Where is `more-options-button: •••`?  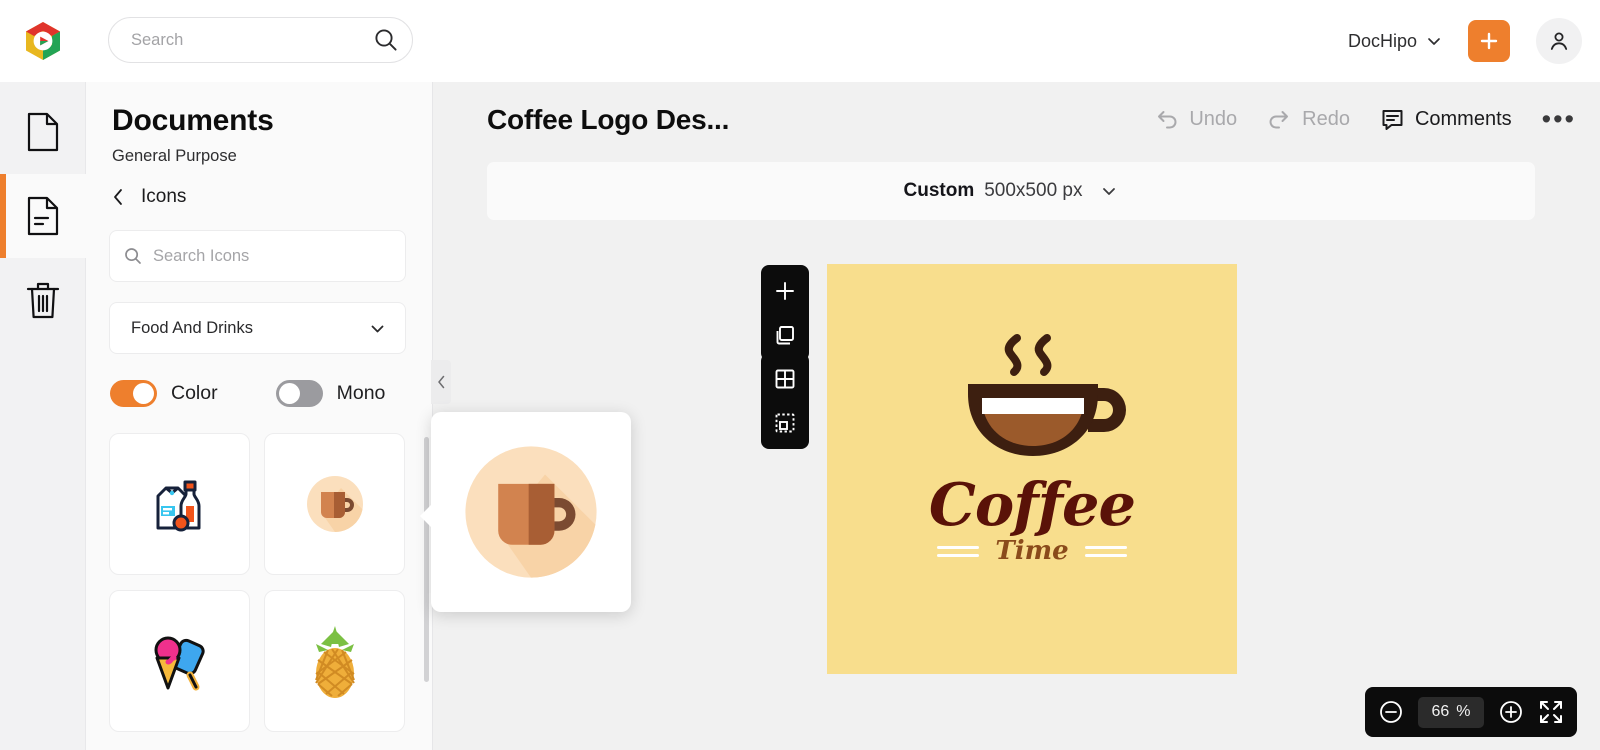 more-options-button: ••• is located at coordinates (1559, 119).